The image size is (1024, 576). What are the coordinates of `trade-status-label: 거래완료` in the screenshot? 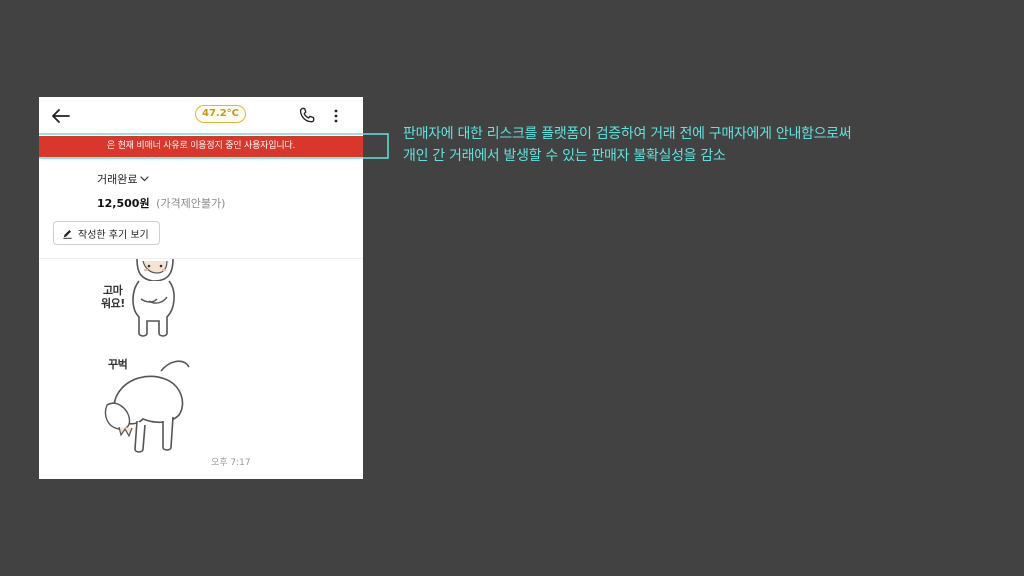 It's located at (117, 179).